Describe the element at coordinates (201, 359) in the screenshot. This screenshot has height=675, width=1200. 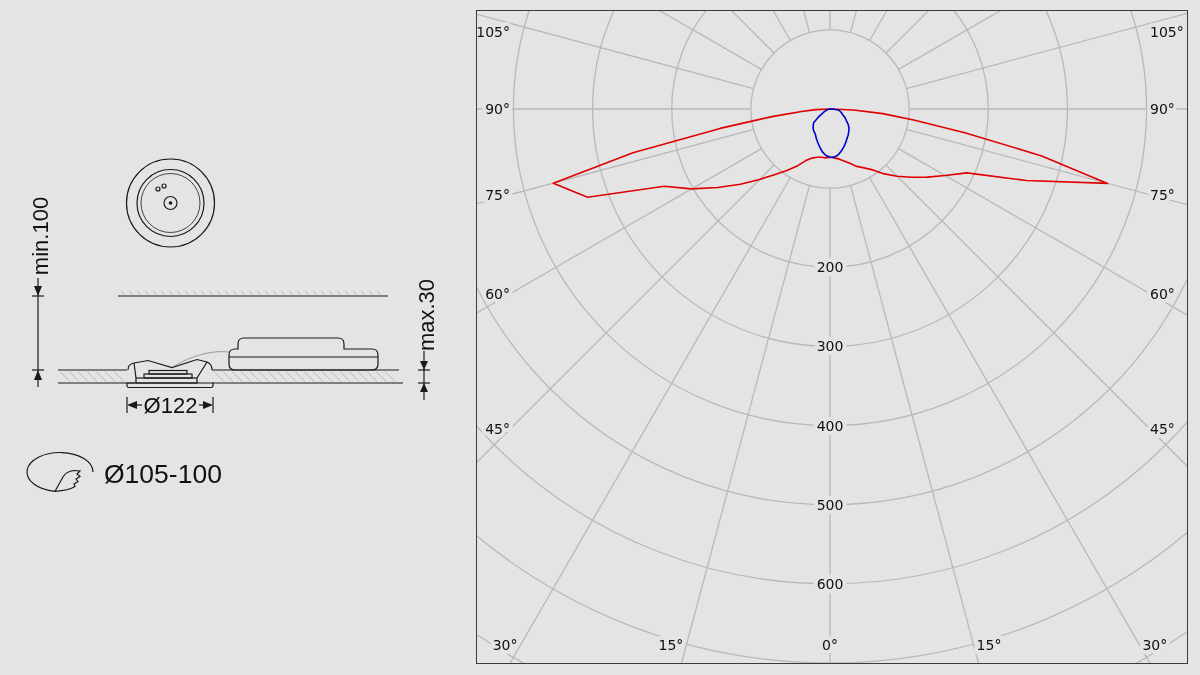
I see `cable-line` at that location.